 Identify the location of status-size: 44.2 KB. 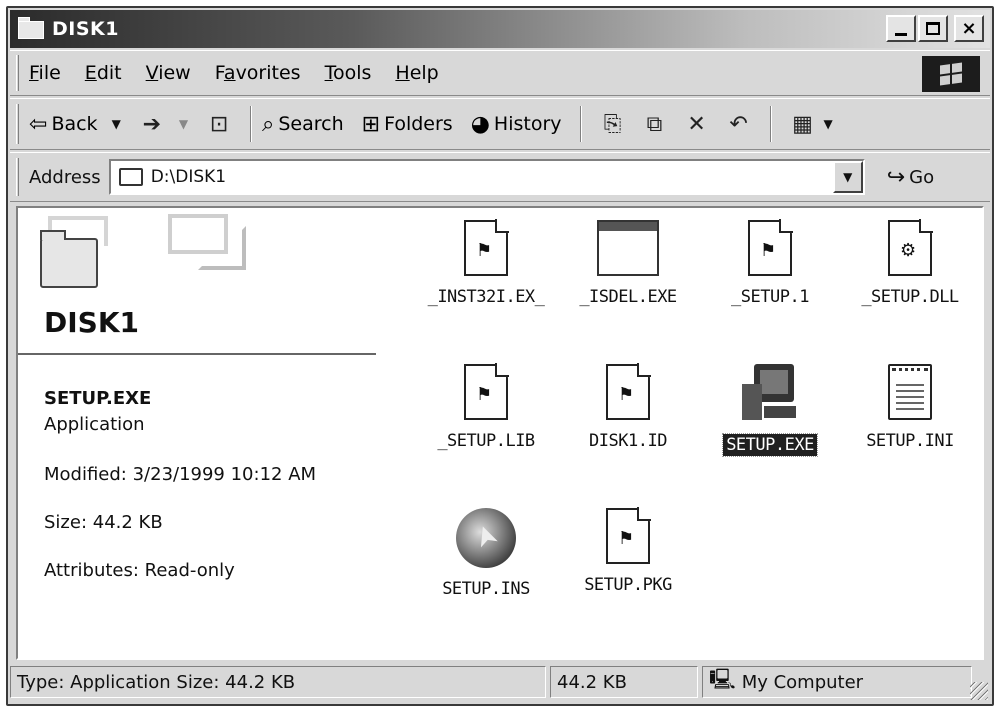
(624, 682).